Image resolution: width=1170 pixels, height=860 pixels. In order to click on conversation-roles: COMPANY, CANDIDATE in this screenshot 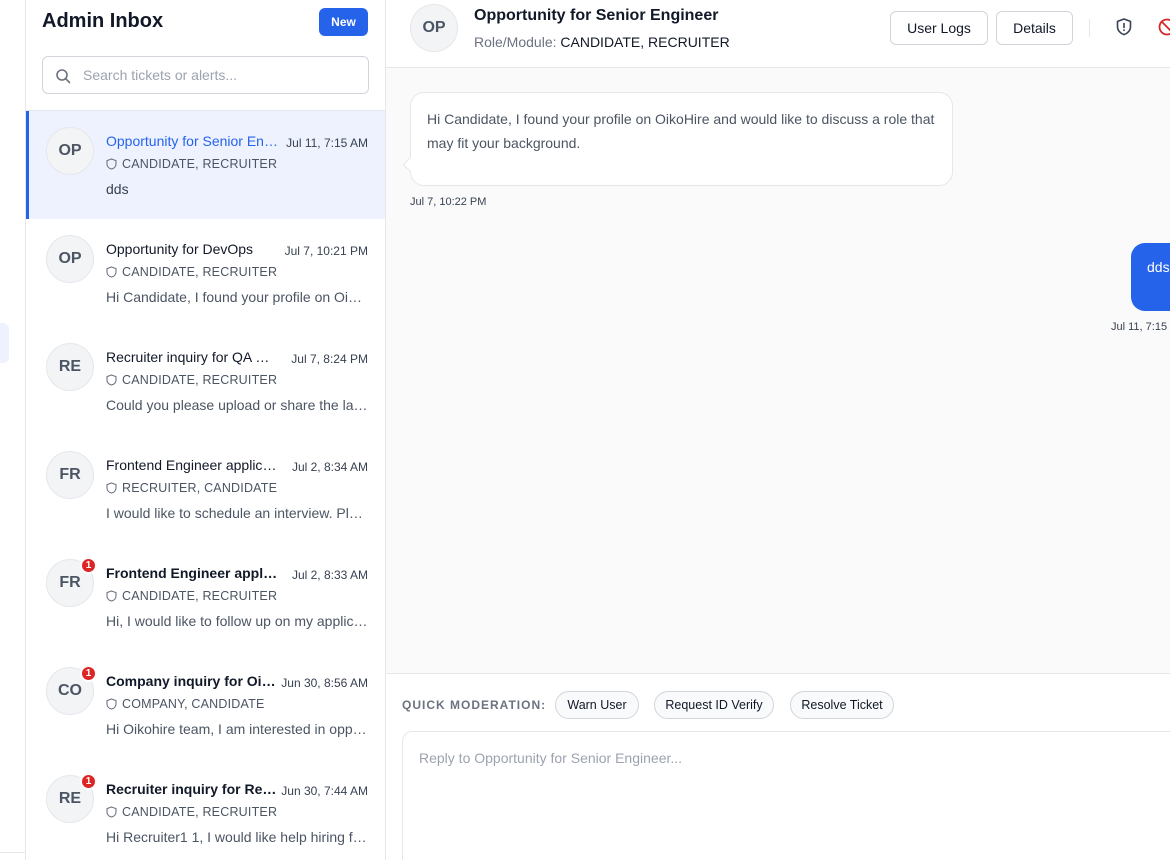, I will do `click(185, 704)`.